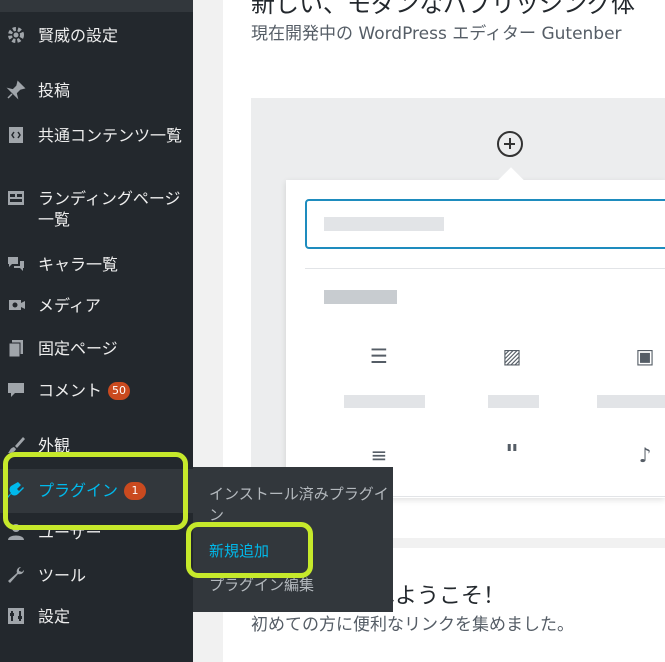 This screenshot has width=665, height=662. I want to click on add-new-highlight-box, so click(249, 550).